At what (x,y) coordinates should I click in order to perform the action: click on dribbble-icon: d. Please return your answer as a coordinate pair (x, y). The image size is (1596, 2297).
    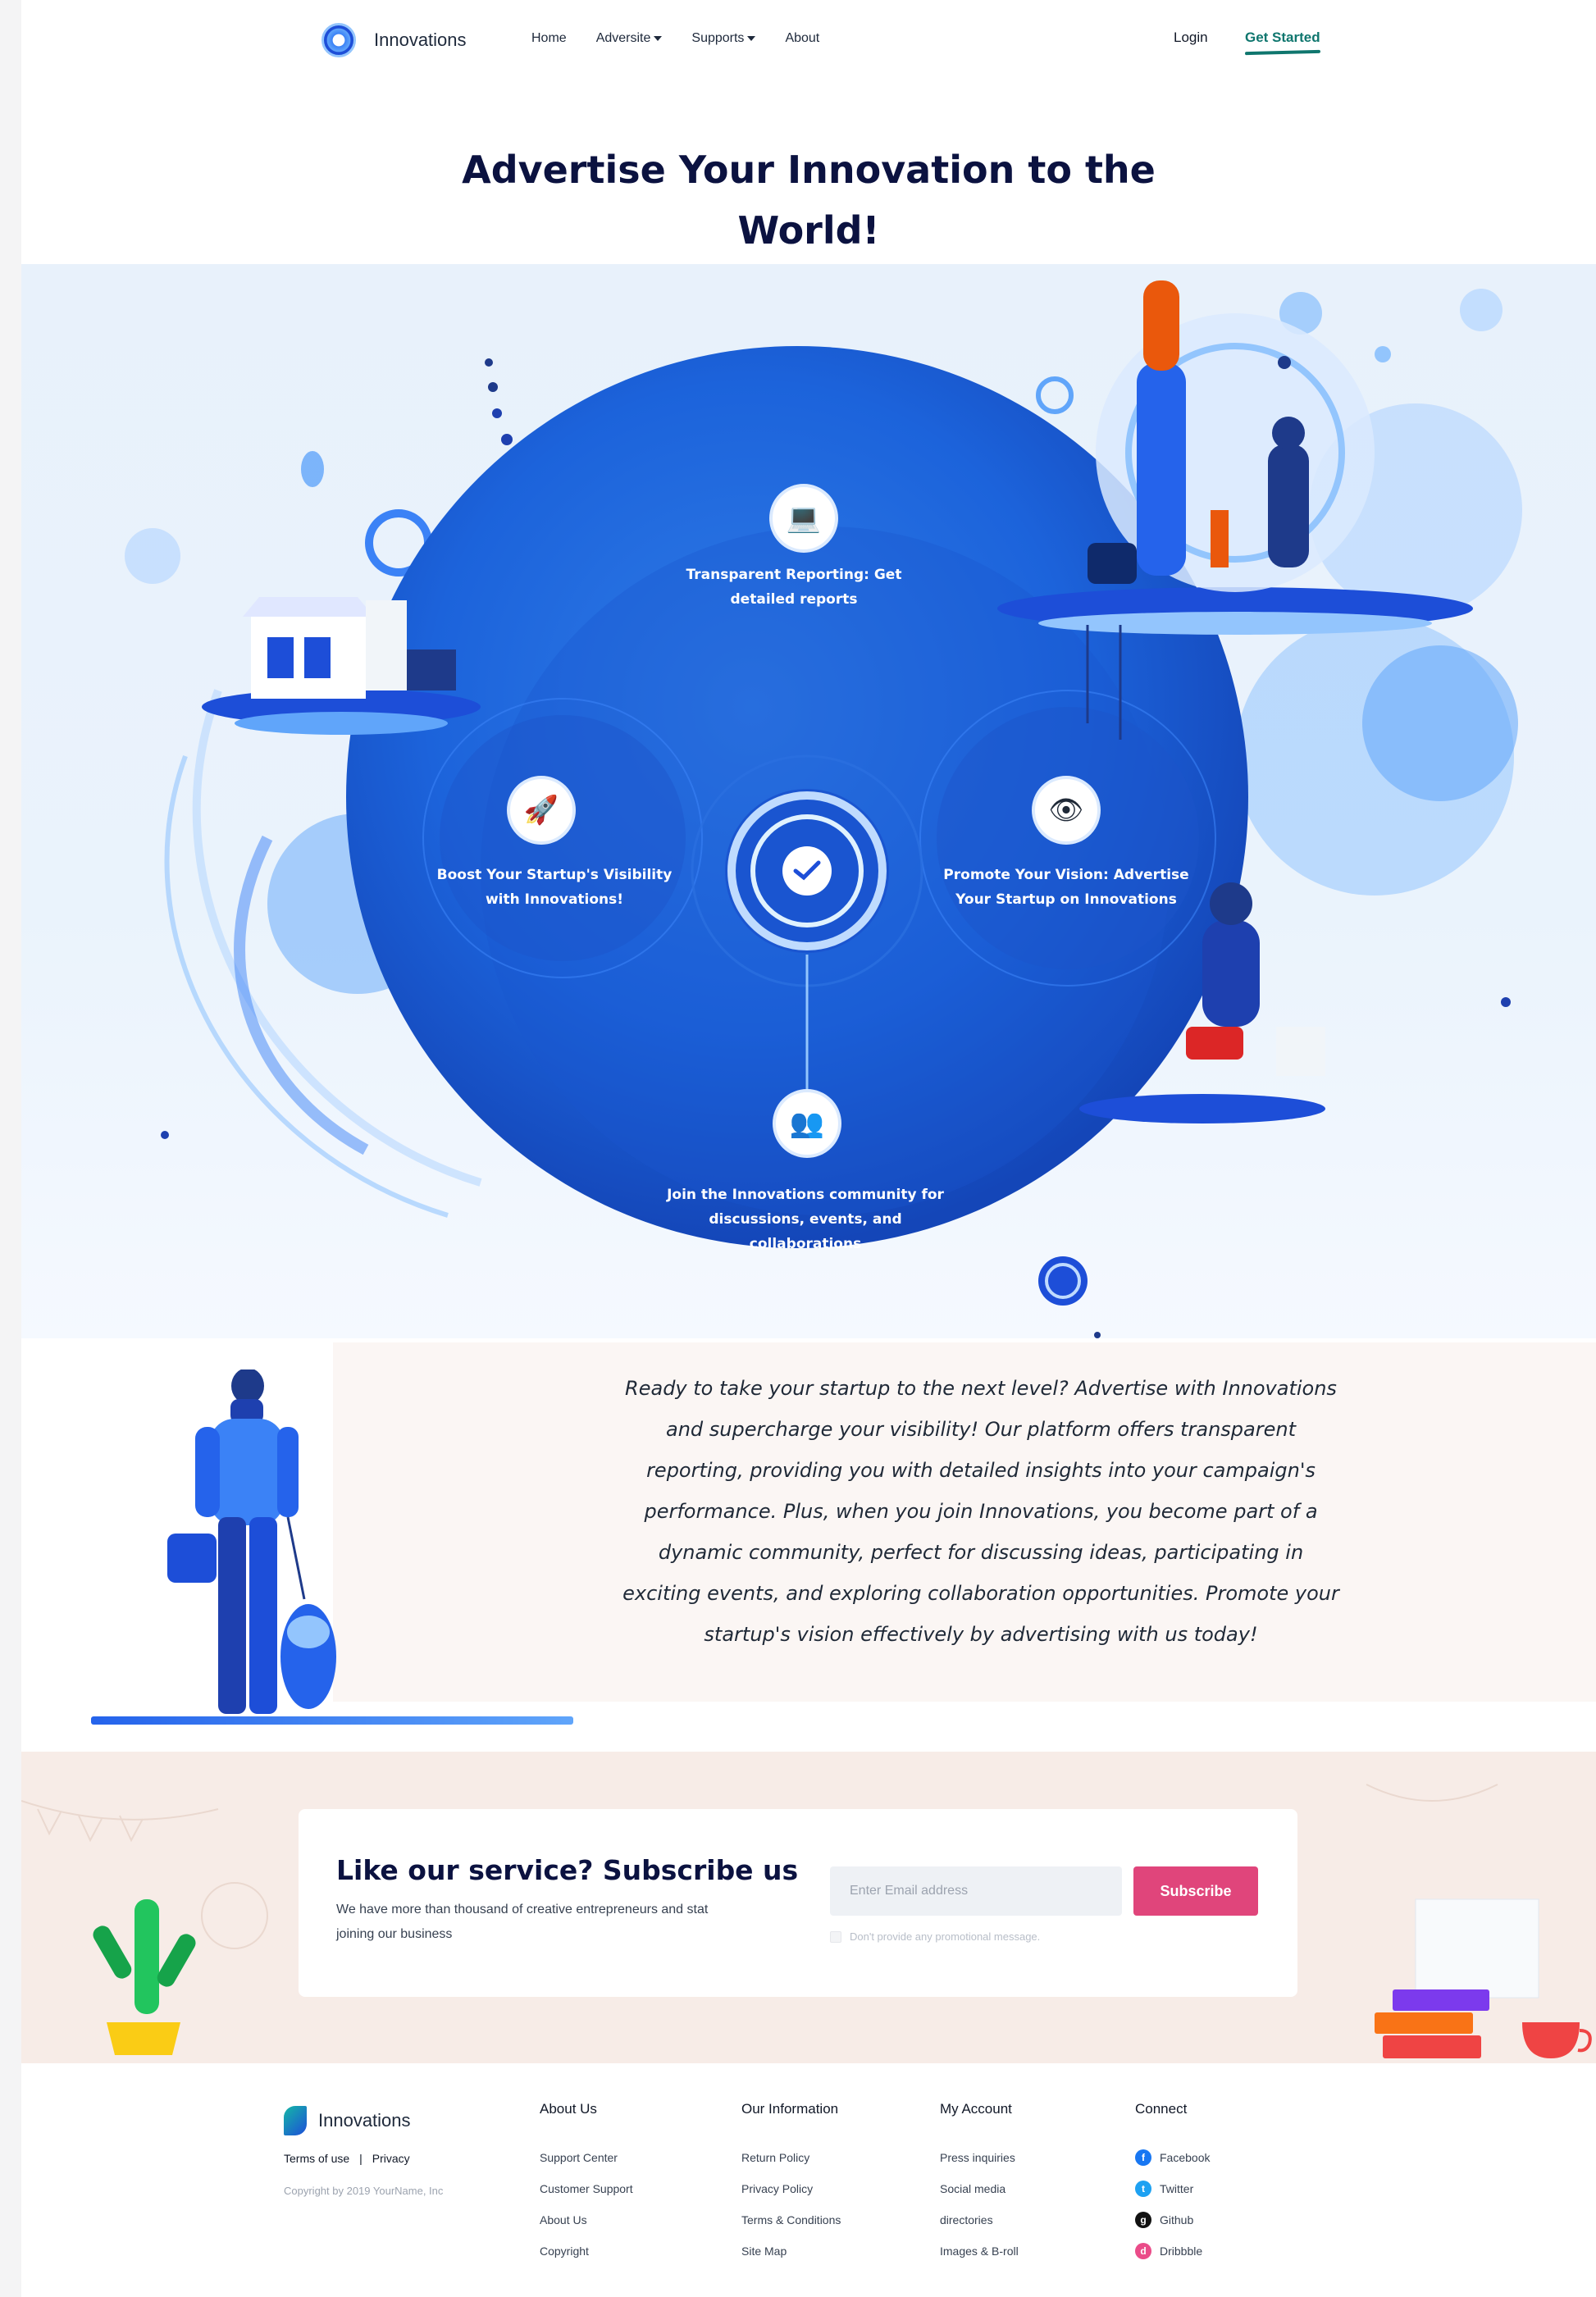
    Looking at the image, I should click on (1143, 2251).